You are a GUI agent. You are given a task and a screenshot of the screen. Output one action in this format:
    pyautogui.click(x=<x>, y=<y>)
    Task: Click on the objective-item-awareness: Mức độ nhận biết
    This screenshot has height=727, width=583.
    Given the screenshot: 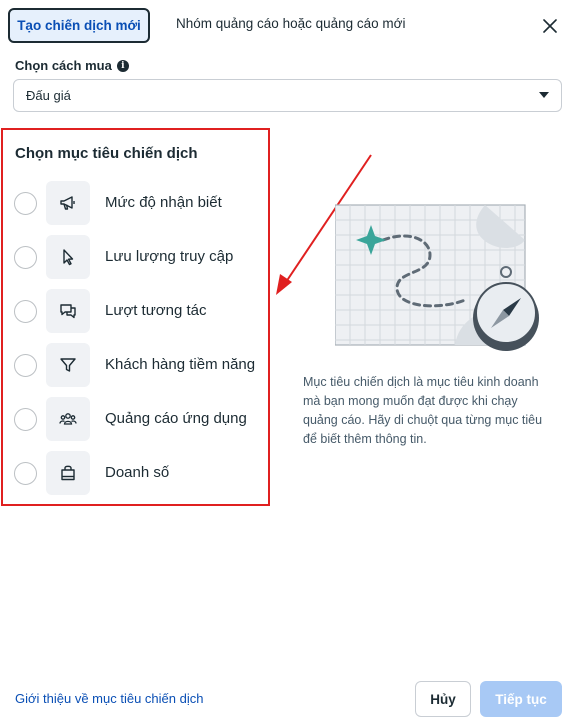 What is the action you would take?
    pyautogui.click(x=139, y=204)
    